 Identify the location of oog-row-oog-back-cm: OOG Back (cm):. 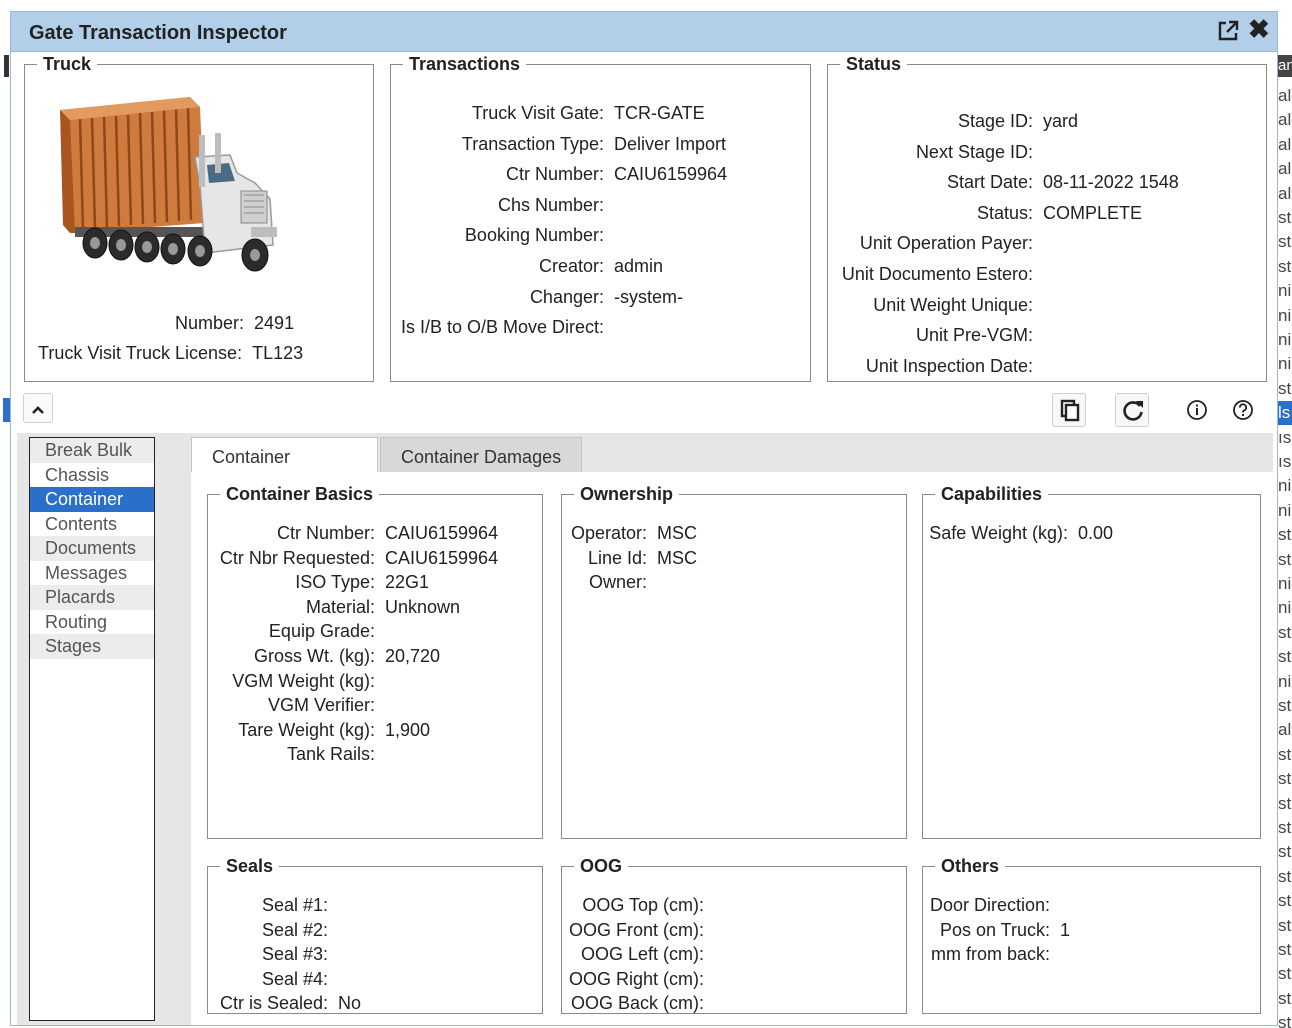
(640, 1003).